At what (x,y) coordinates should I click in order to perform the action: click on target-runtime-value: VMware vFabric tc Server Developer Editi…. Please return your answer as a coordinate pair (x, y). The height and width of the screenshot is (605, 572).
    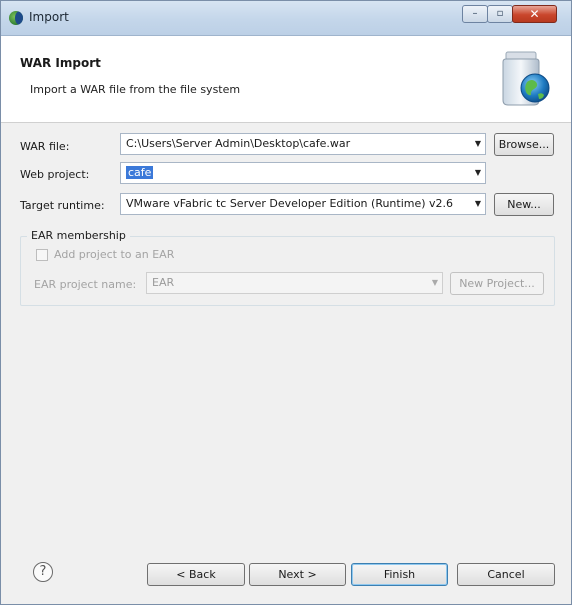
    Looking at the image, I should click on (290, 203).